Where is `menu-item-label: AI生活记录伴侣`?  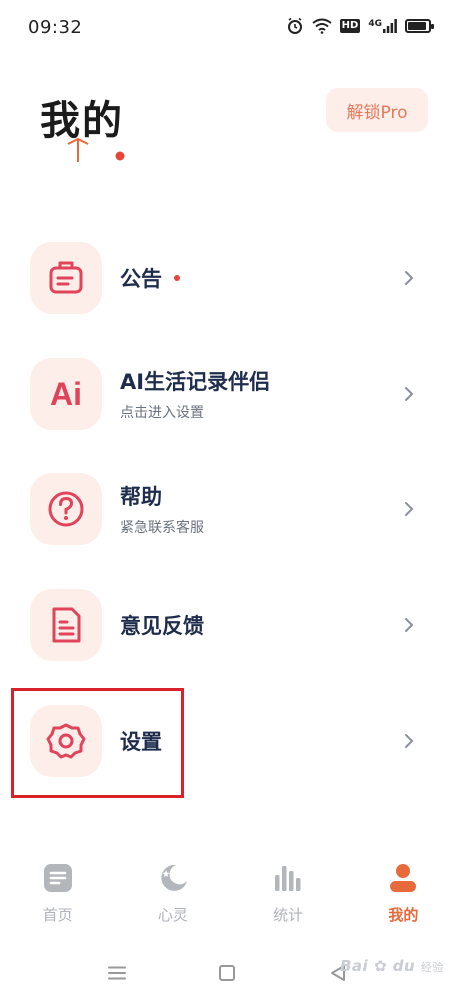
menu-item-label: AI生活记录伴侣 is located at coordinates (195, 382).